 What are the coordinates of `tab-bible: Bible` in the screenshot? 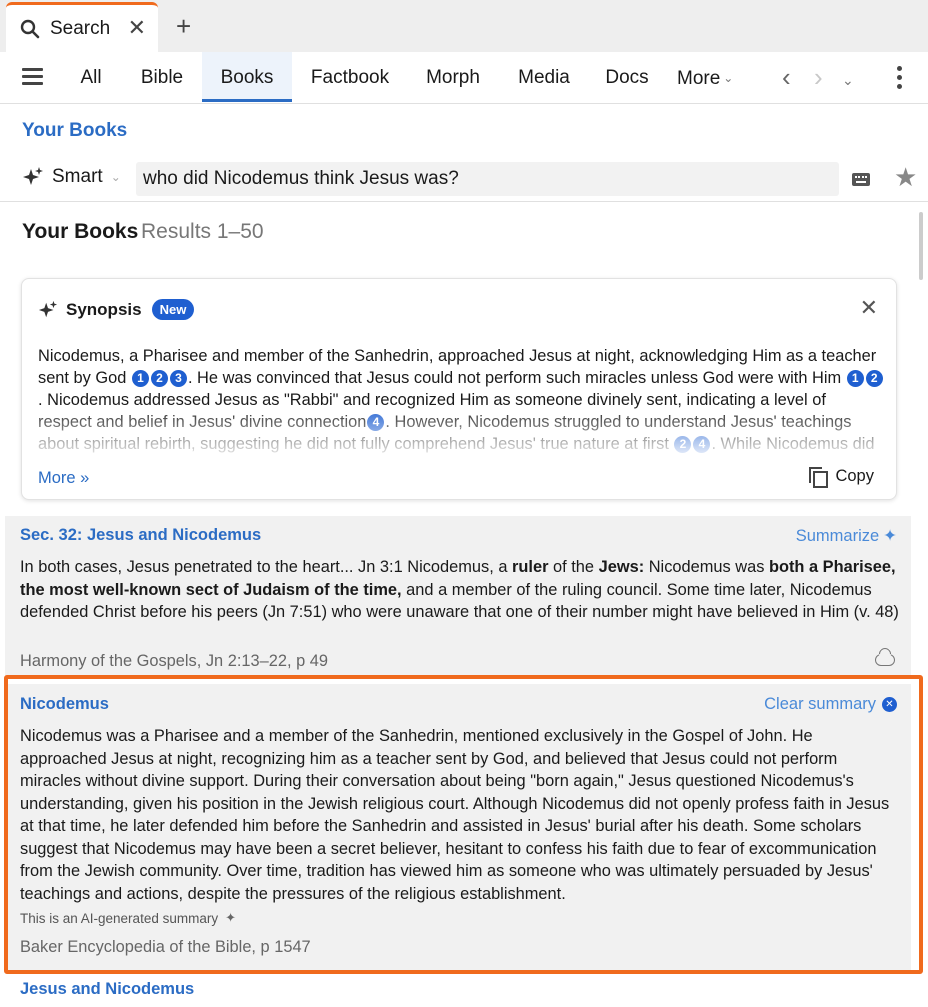 It's located at (162, 77).